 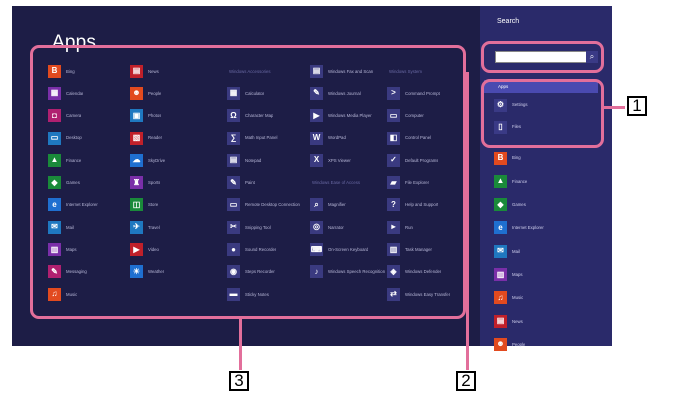 I want to click on app-icon: ▤, so click(x=316, y=71).